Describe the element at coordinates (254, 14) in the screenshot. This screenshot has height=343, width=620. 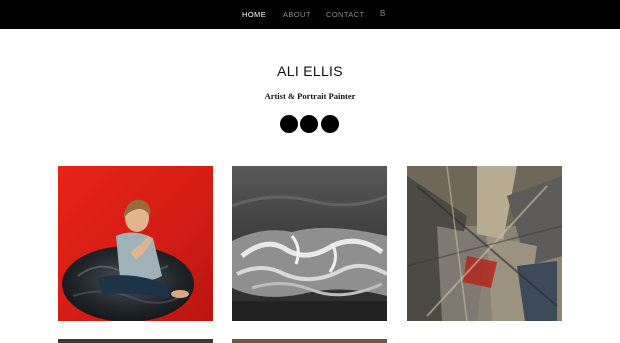
I see `nav-home-link: HOME` at that location.